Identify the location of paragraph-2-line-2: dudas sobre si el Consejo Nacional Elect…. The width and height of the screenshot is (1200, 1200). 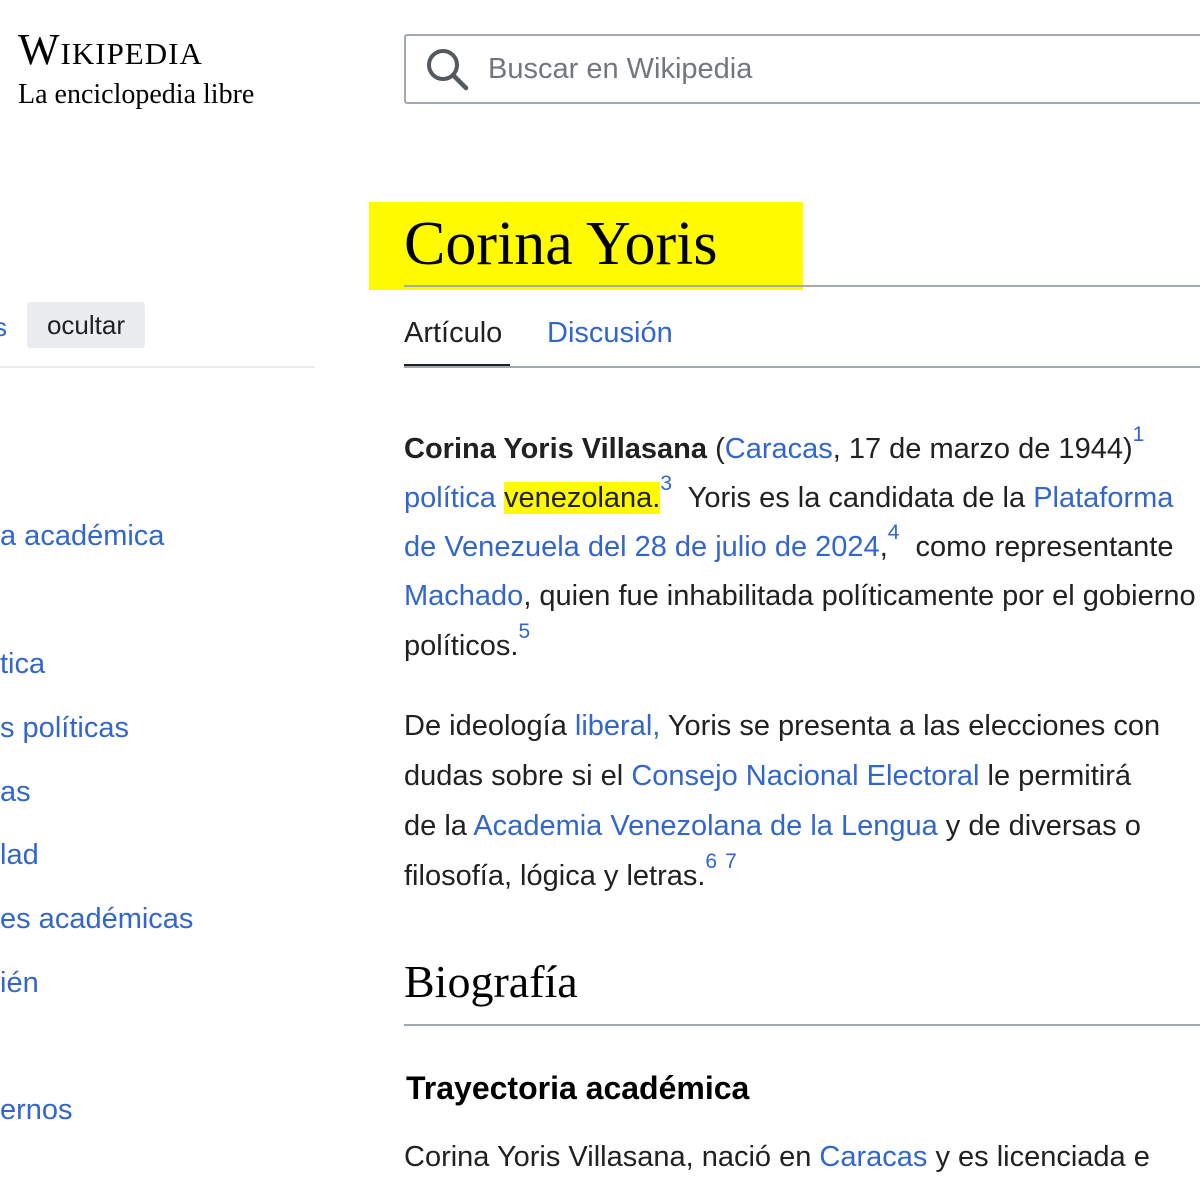
(767, 776).